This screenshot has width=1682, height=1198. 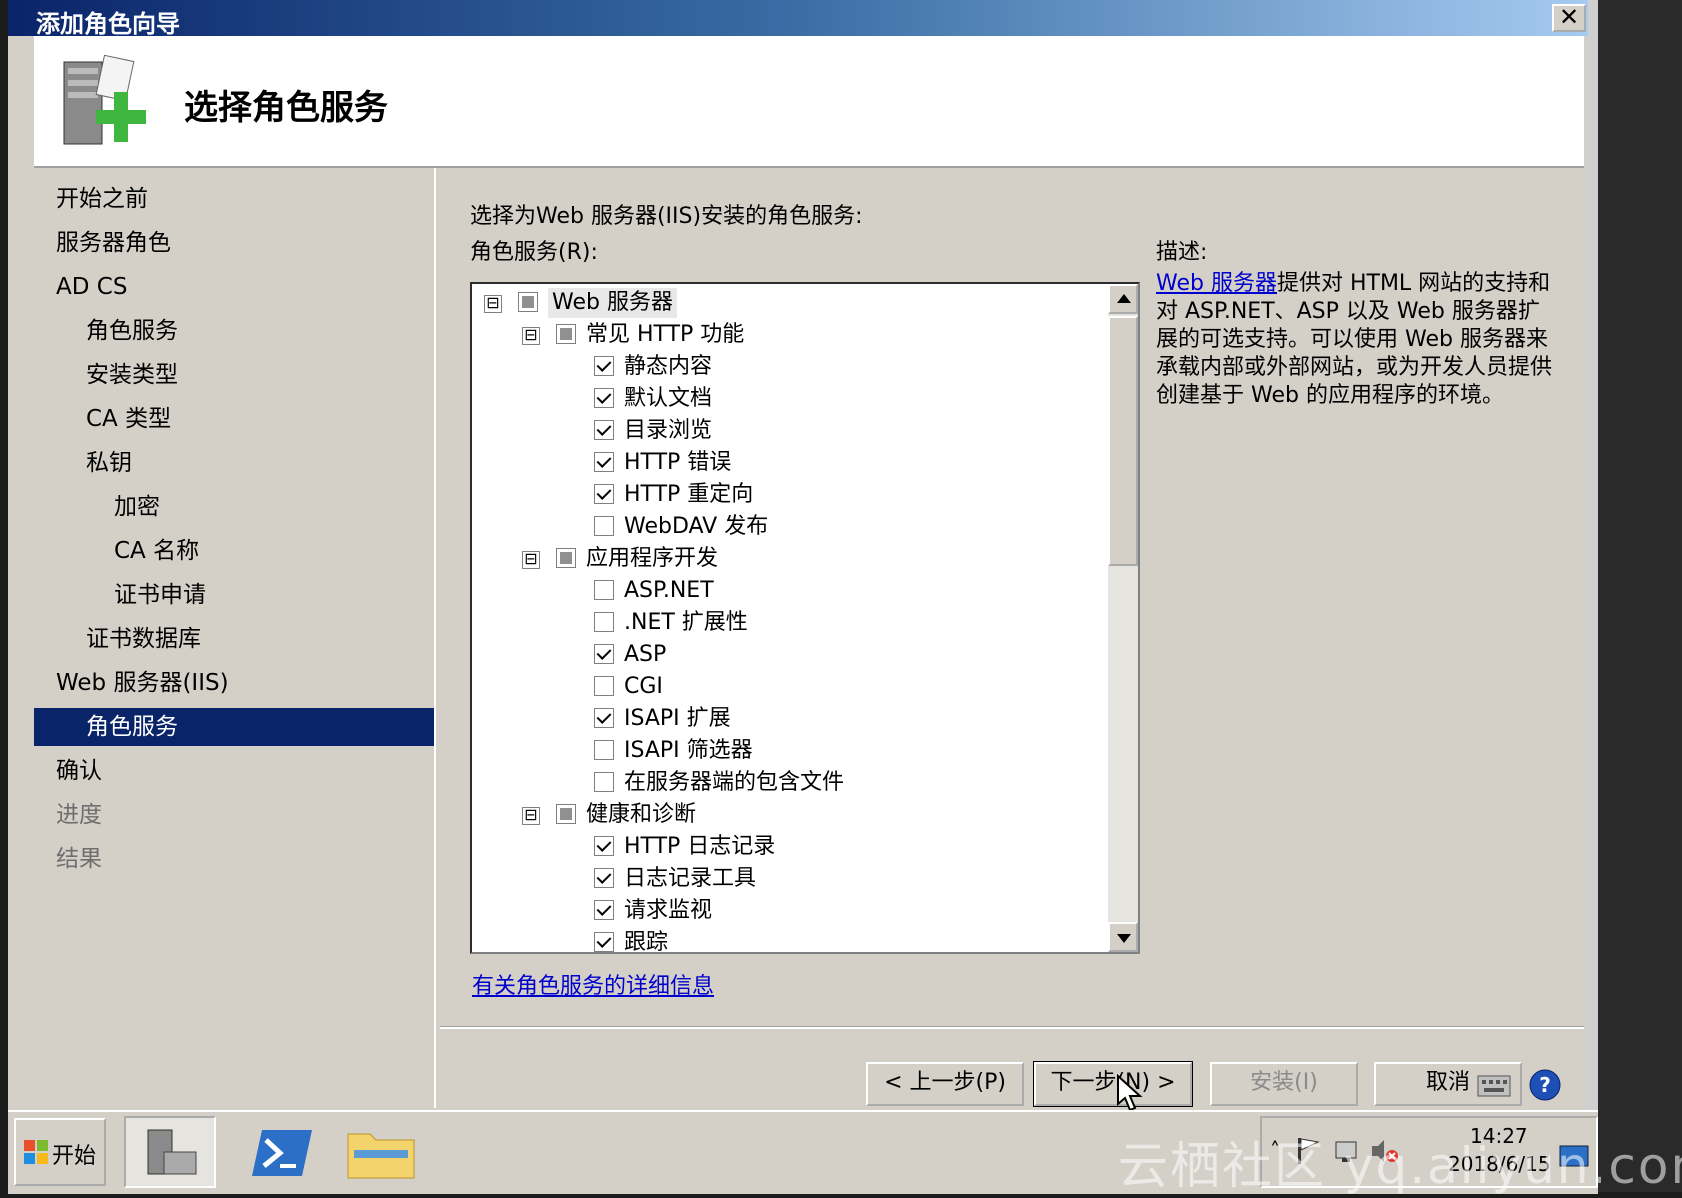 What do you see at coordinates (79, 771) in the screenshot?
I see `nav-step: 确认` at bounding box center [79, 771].